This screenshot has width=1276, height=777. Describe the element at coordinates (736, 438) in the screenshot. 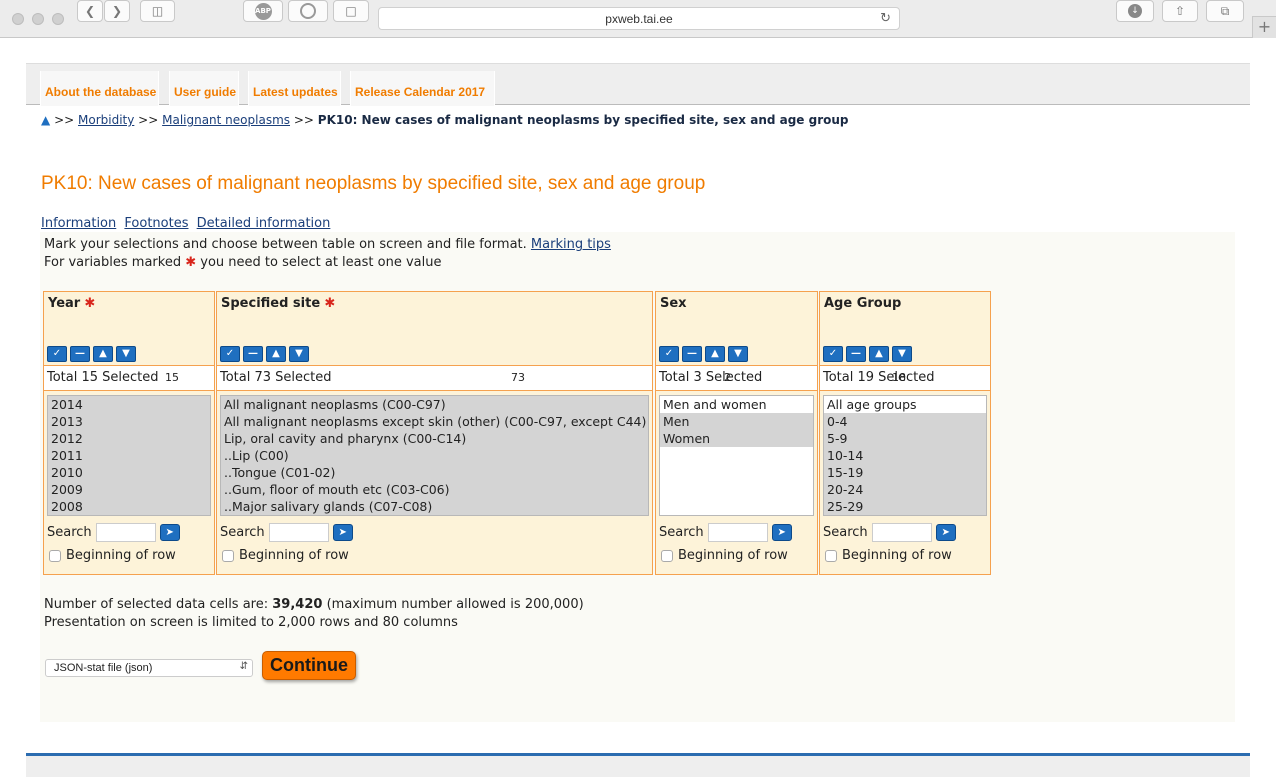

I see `list-item: Women` at that location.